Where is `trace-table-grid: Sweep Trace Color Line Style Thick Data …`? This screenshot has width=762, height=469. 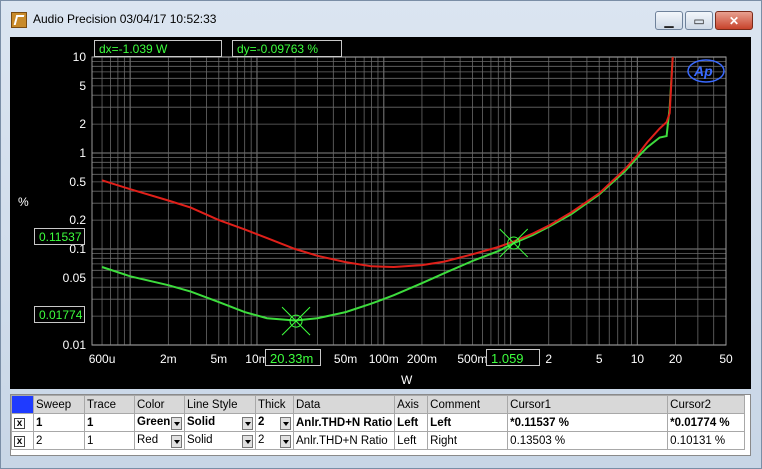
trace-table-grid: Sweep Trace Color Line Style Thick Data … is located at coordinates (378, 422).